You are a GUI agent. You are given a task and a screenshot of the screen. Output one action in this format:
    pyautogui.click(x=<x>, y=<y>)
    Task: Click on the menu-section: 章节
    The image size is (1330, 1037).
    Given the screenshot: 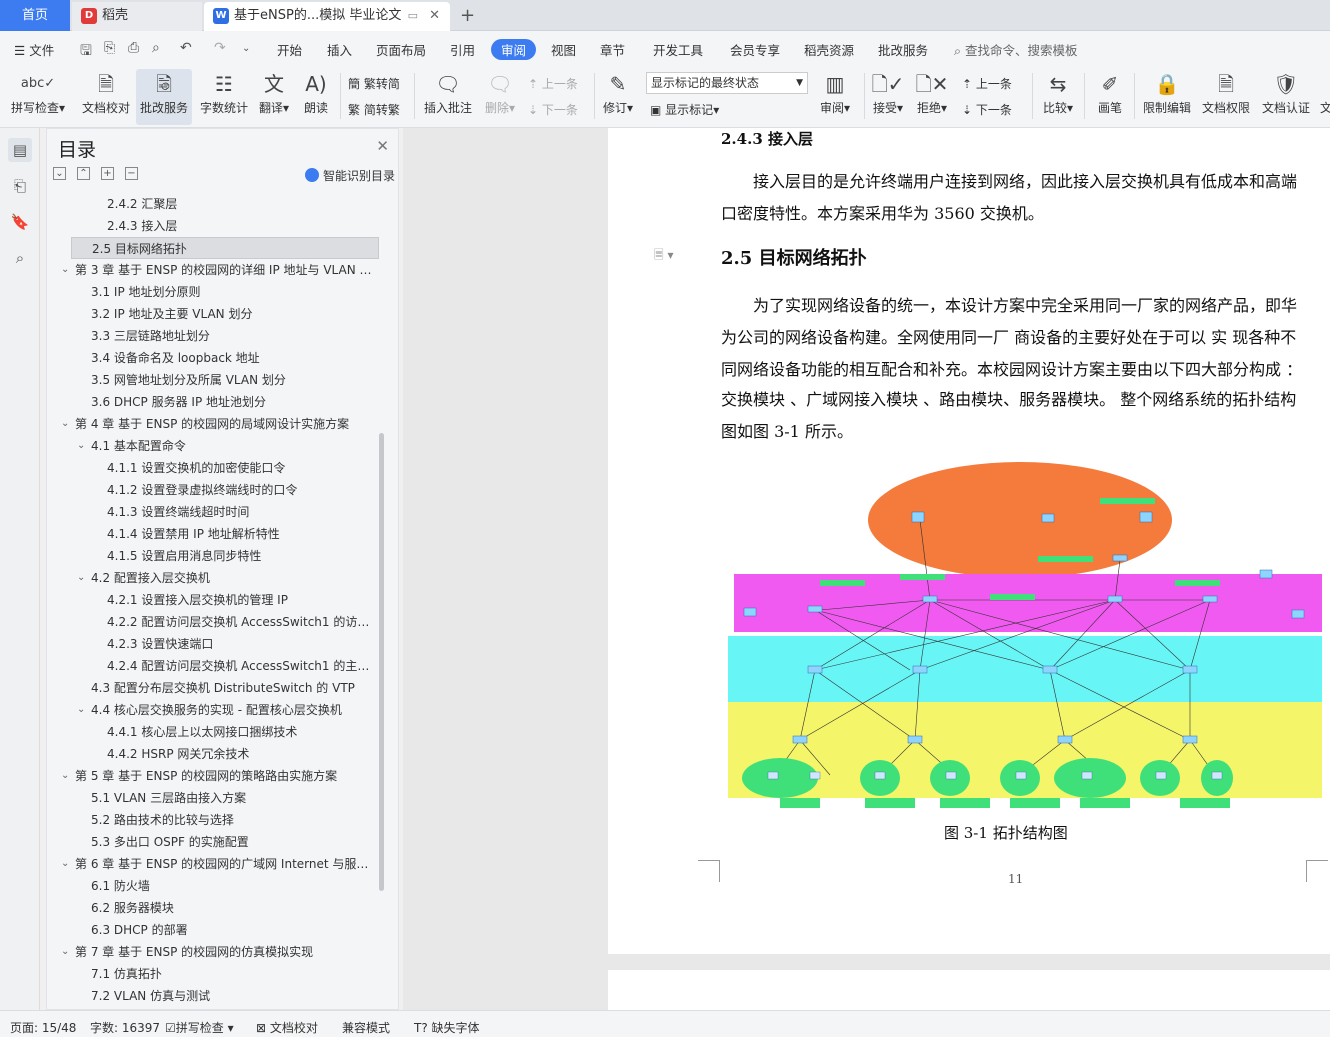 What is the action you would take?
    pyautogui.click(x=612, y=49)
    